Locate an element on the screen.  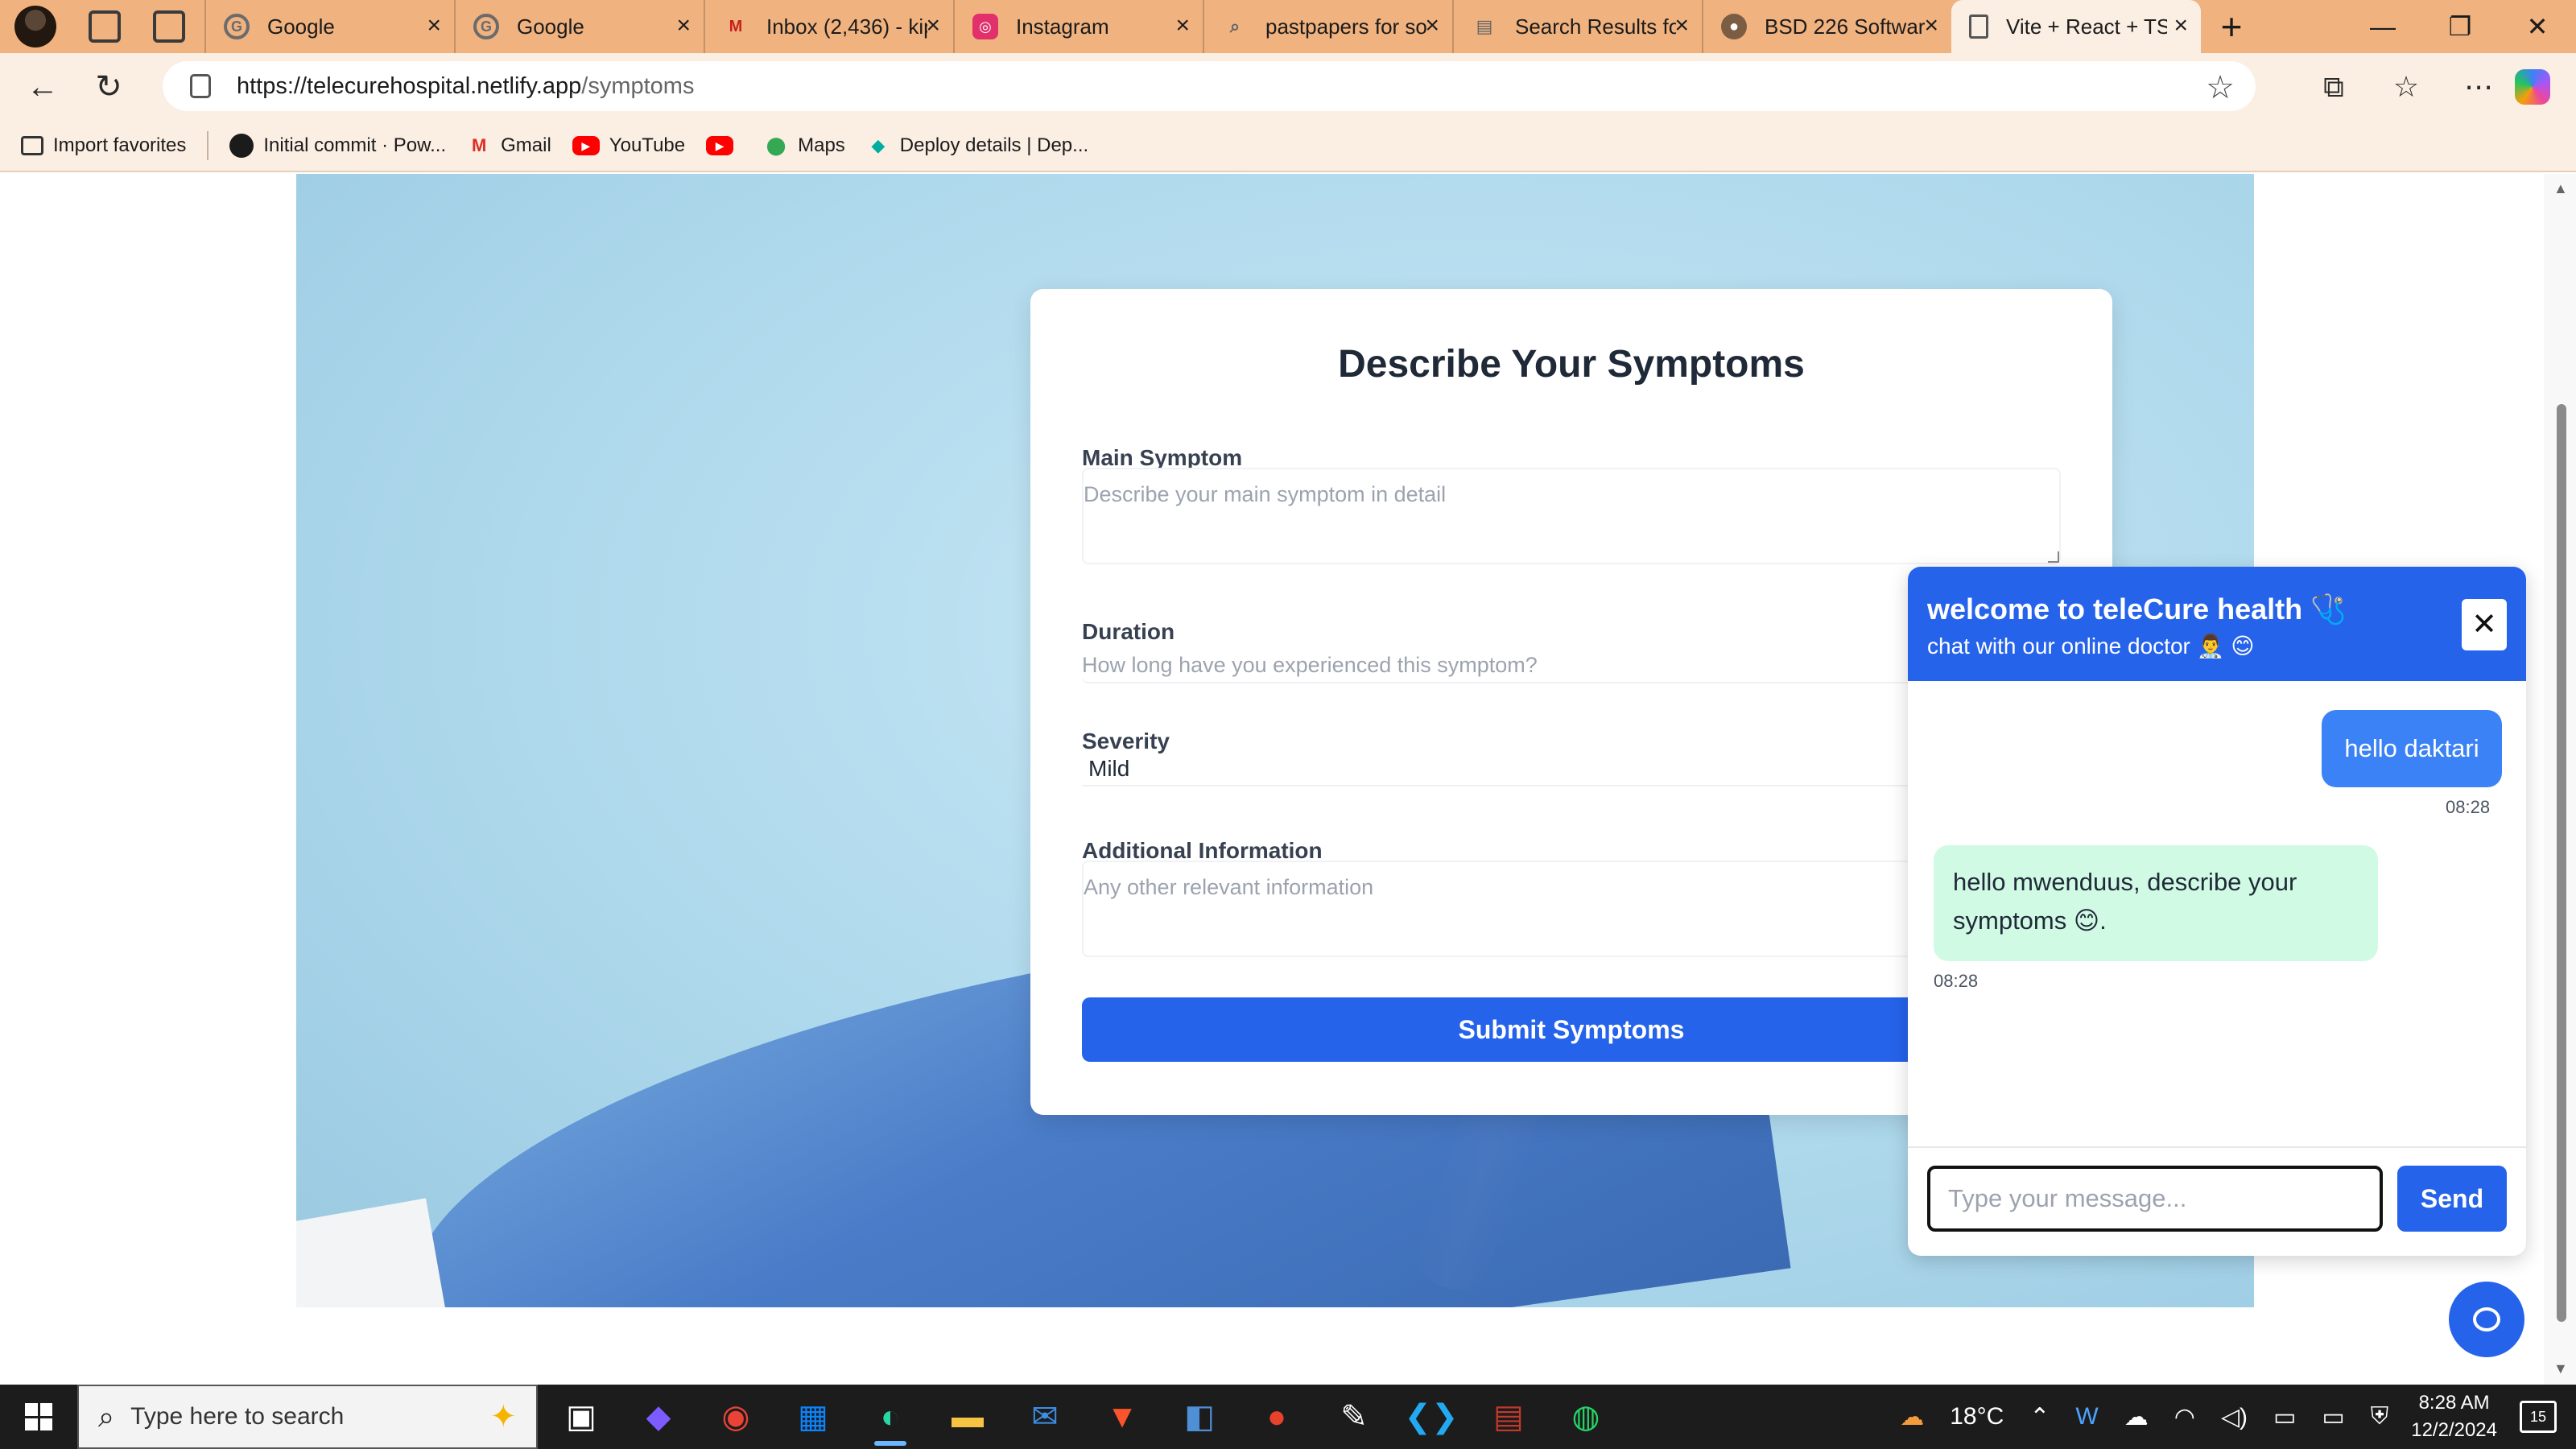
tab-bsd-226: ● BSD 226 Software × is located at coordinates (1826, 26).